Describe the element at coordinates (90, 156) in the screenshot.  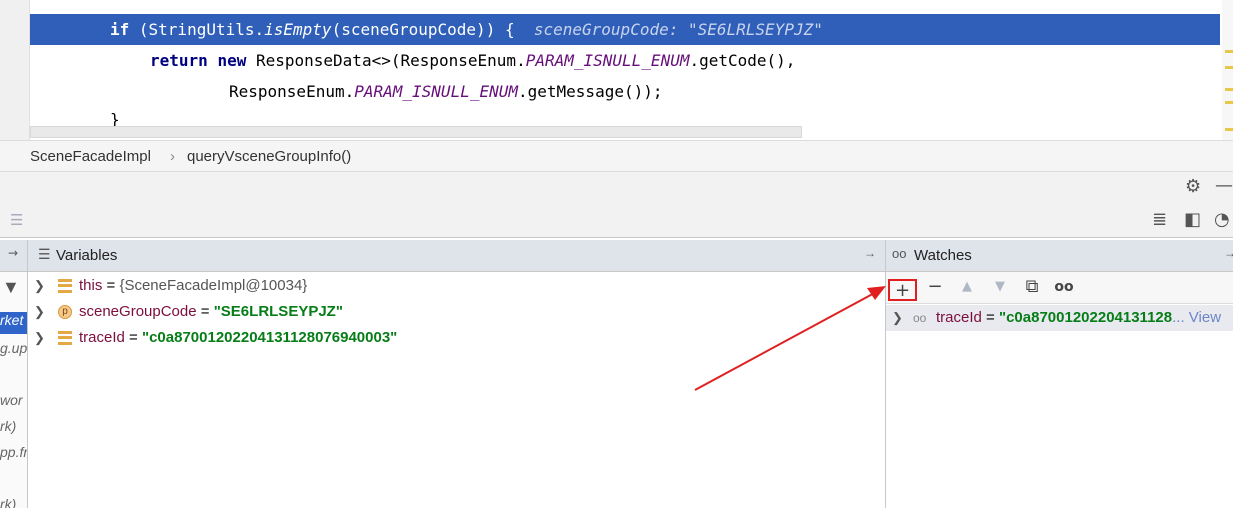
I see `breadcrumb-class: SceneFacadeImpl` at that location.